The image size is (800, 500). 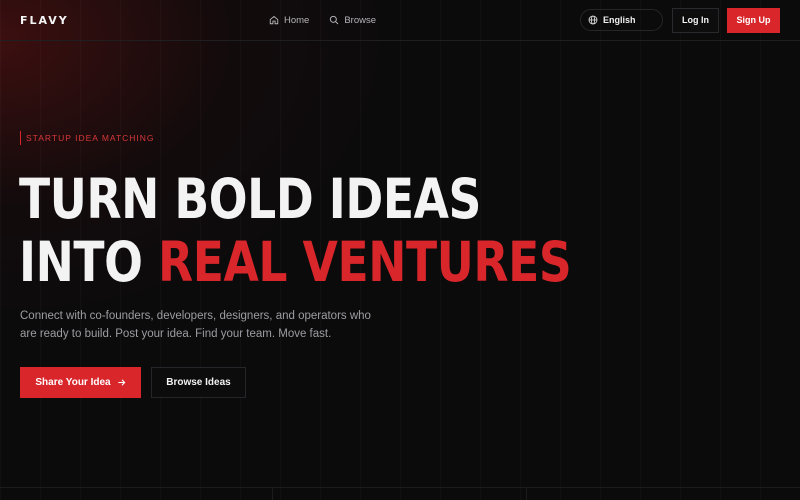 What do you see at coordinates (695, 20) in the screenshot?
I see `login-button: Log In` at bounding box center [695, 20].